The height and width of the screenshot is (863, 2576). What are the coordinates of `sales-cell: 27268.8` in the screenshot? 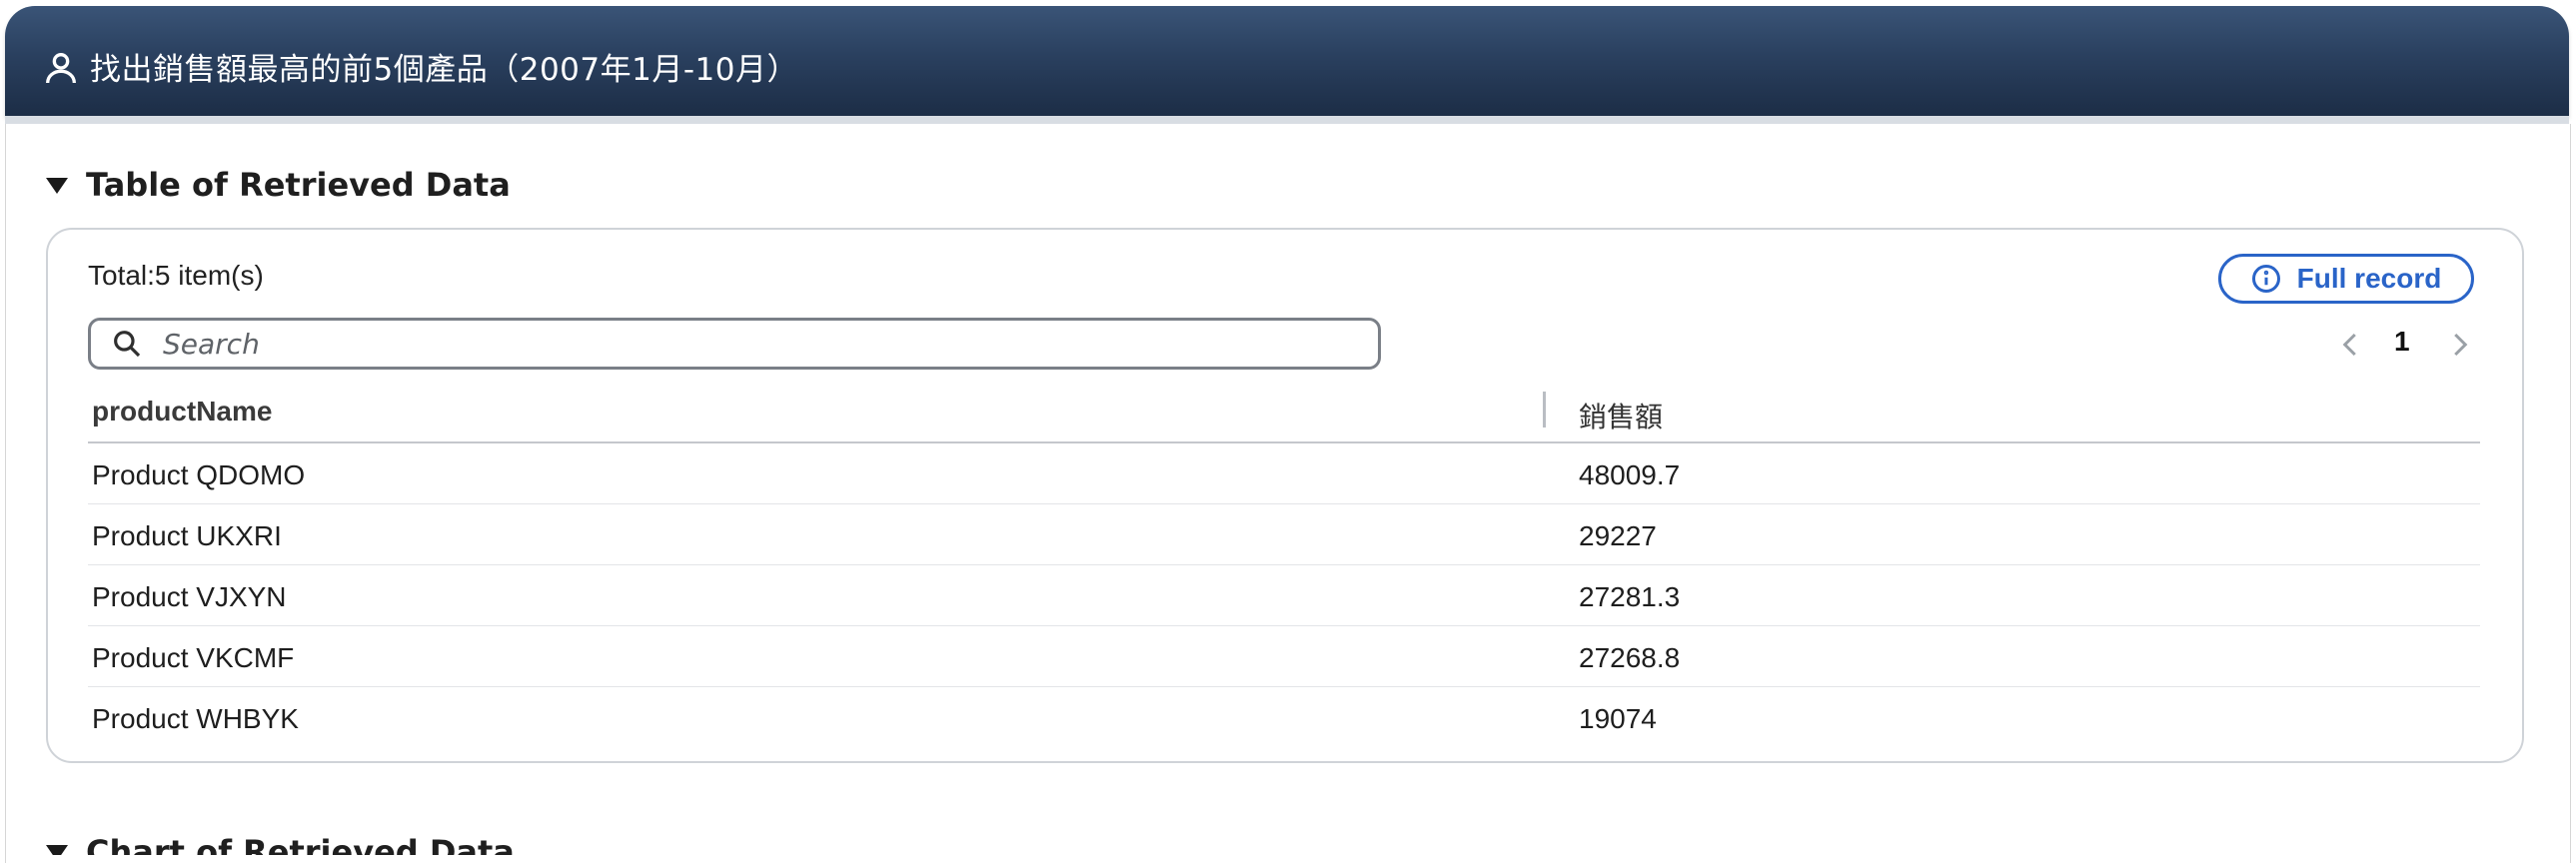 It's located at (1630, 657).